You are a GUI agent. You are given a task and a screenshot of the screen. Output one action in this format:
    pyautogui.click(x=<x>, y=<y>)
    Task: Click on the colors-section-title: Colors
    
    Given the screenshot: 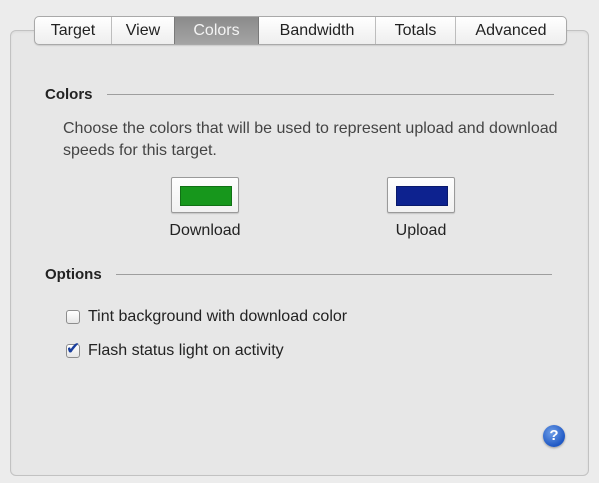 What is the action you would take?
    pyautogui.click(x=69, y=94)
    